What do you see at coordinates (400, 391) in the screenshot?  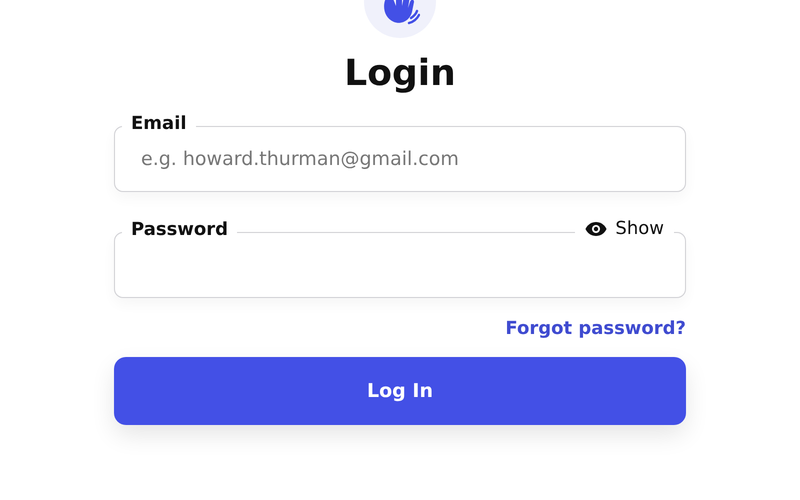 I see `login-button: Log In` at bounding box center [400, 391].